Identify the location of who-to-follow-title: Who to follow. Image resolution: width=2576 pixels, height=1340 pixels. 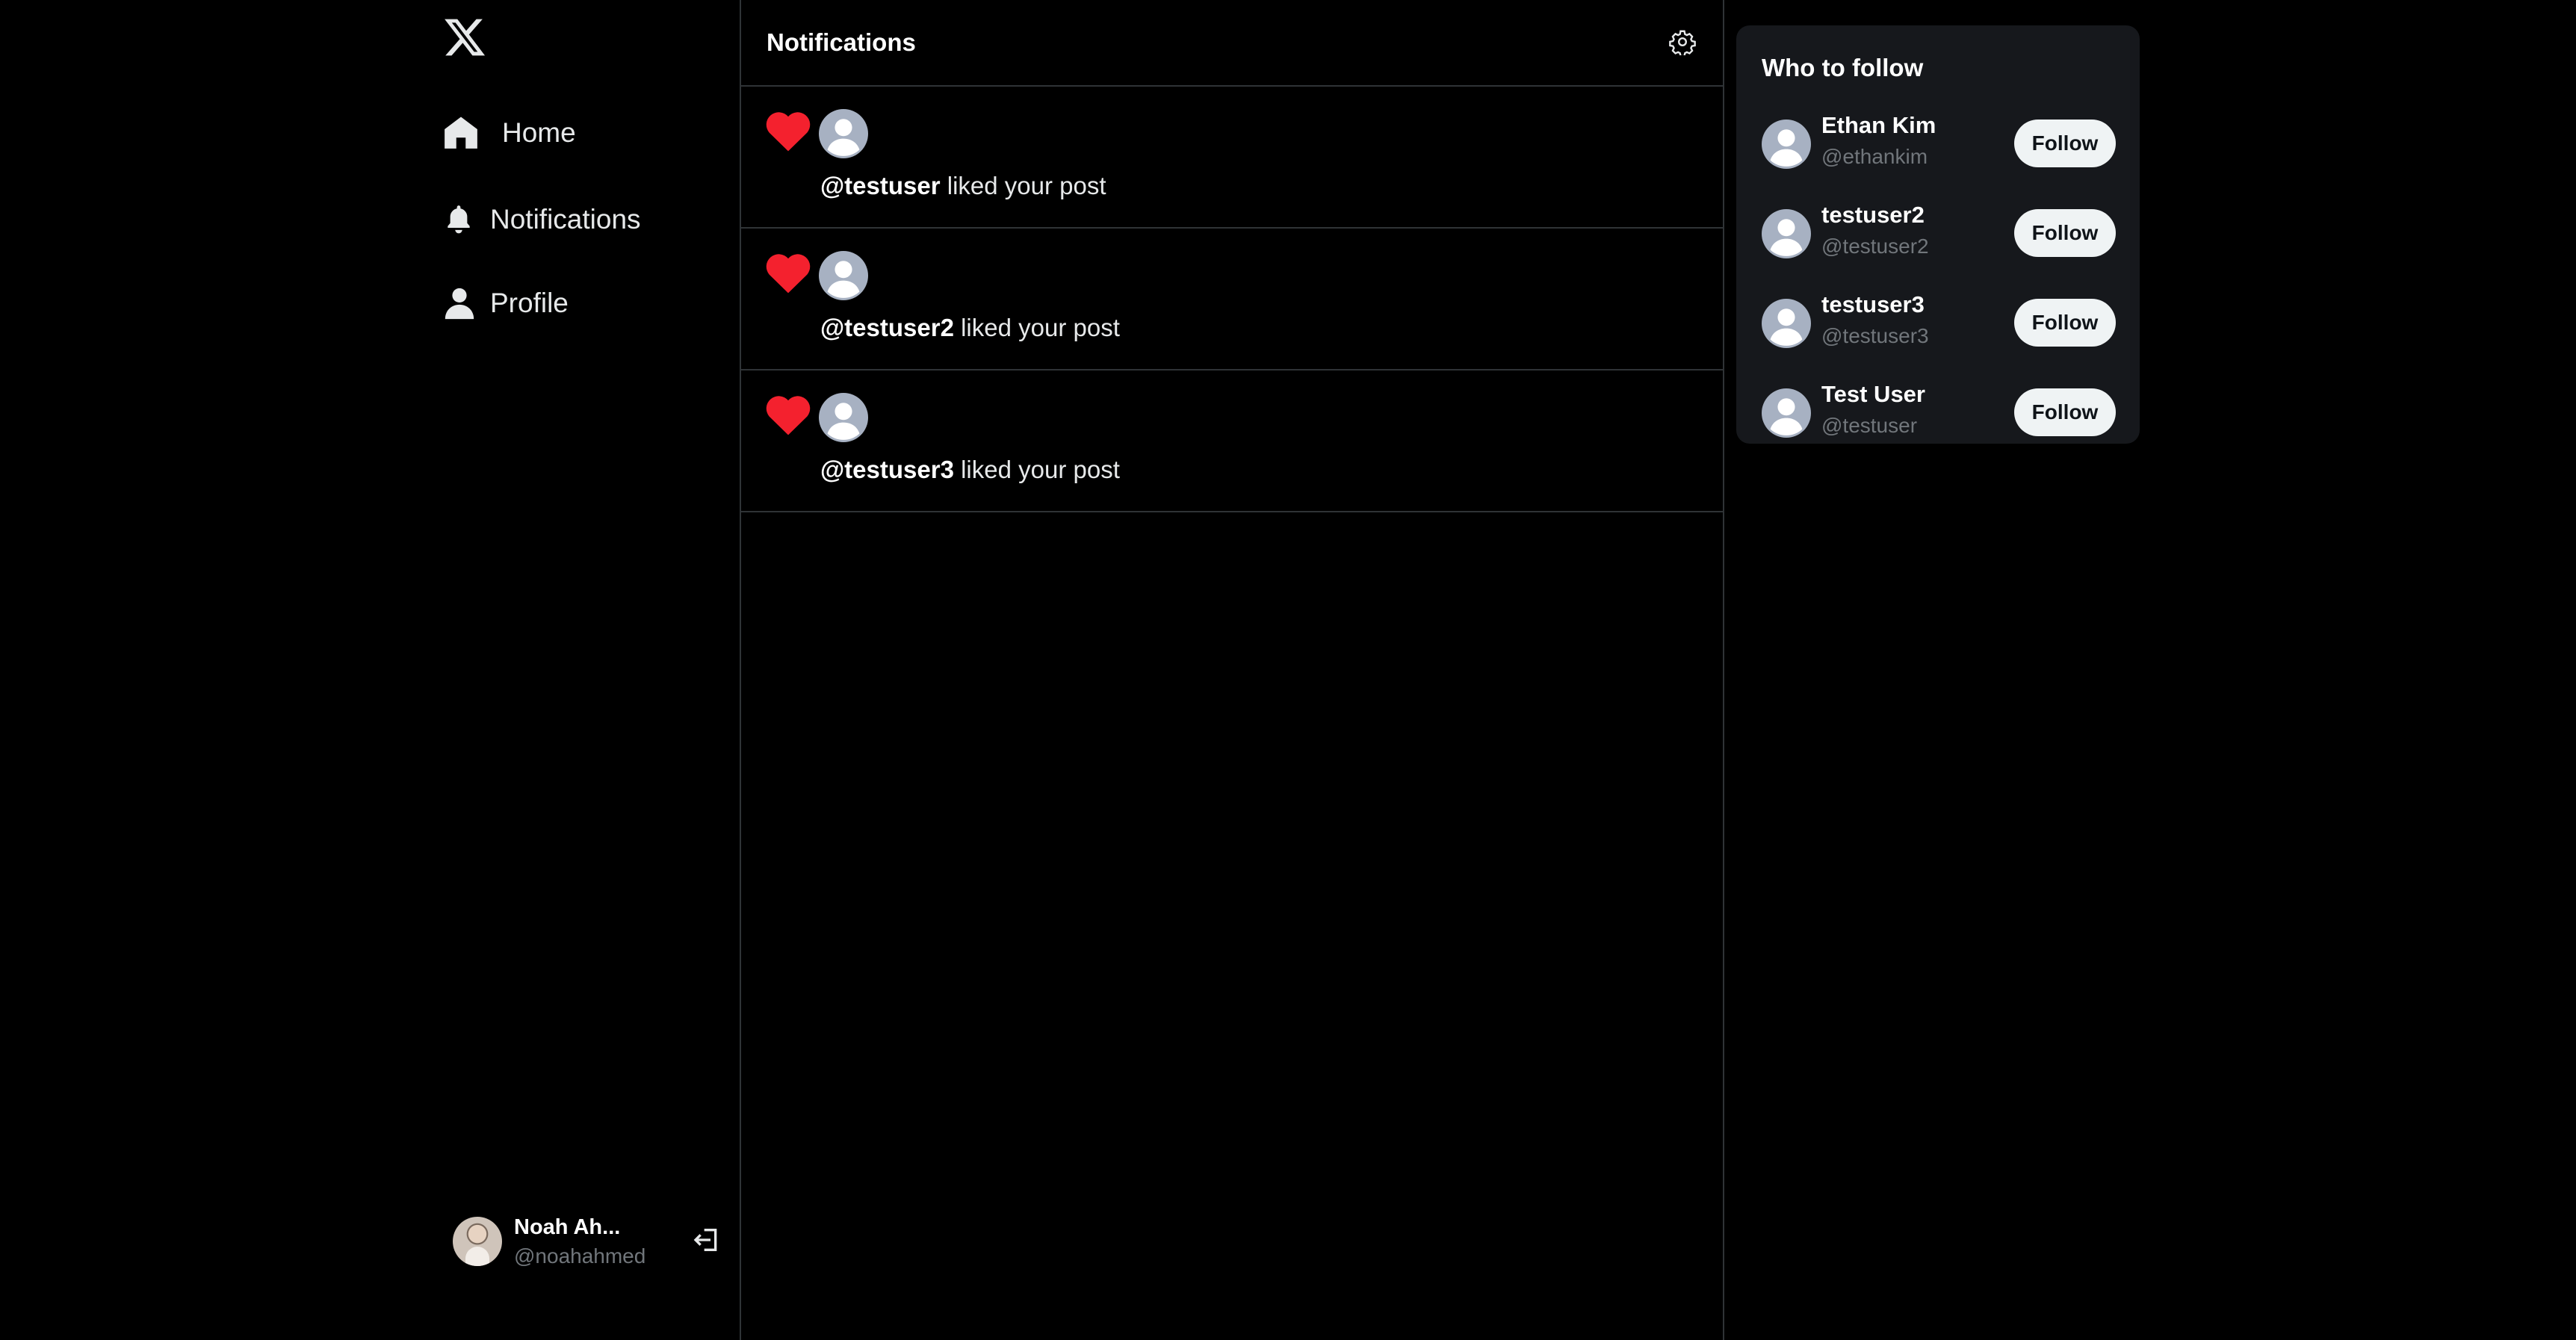
(1843, 67).